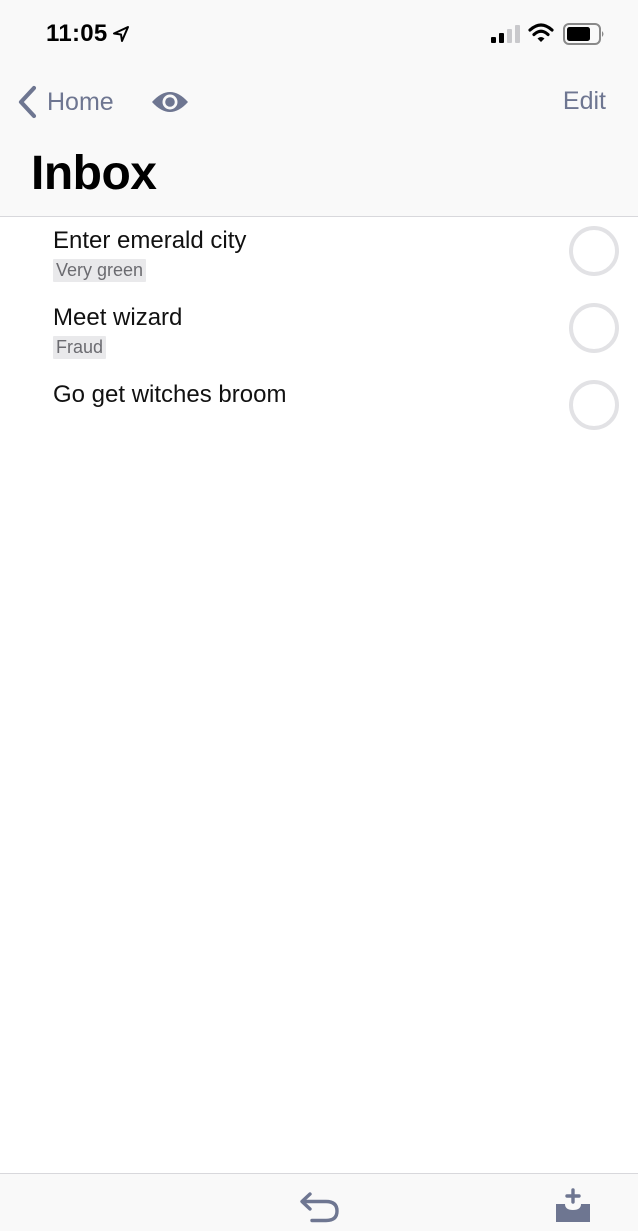 This screenshot has width=638, height=1231. I want to click on eye-icon, so click(170, 102).